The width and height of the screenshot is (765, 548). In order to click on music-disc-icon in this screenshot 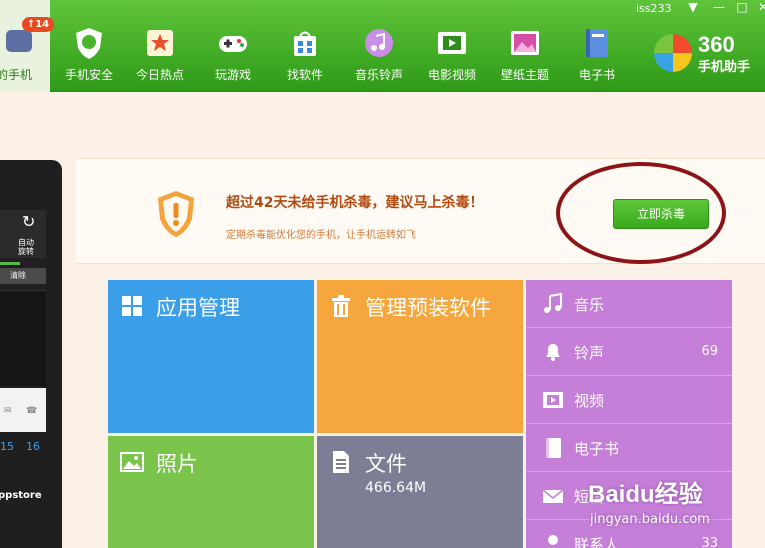, I will do `click(379, 43)`.